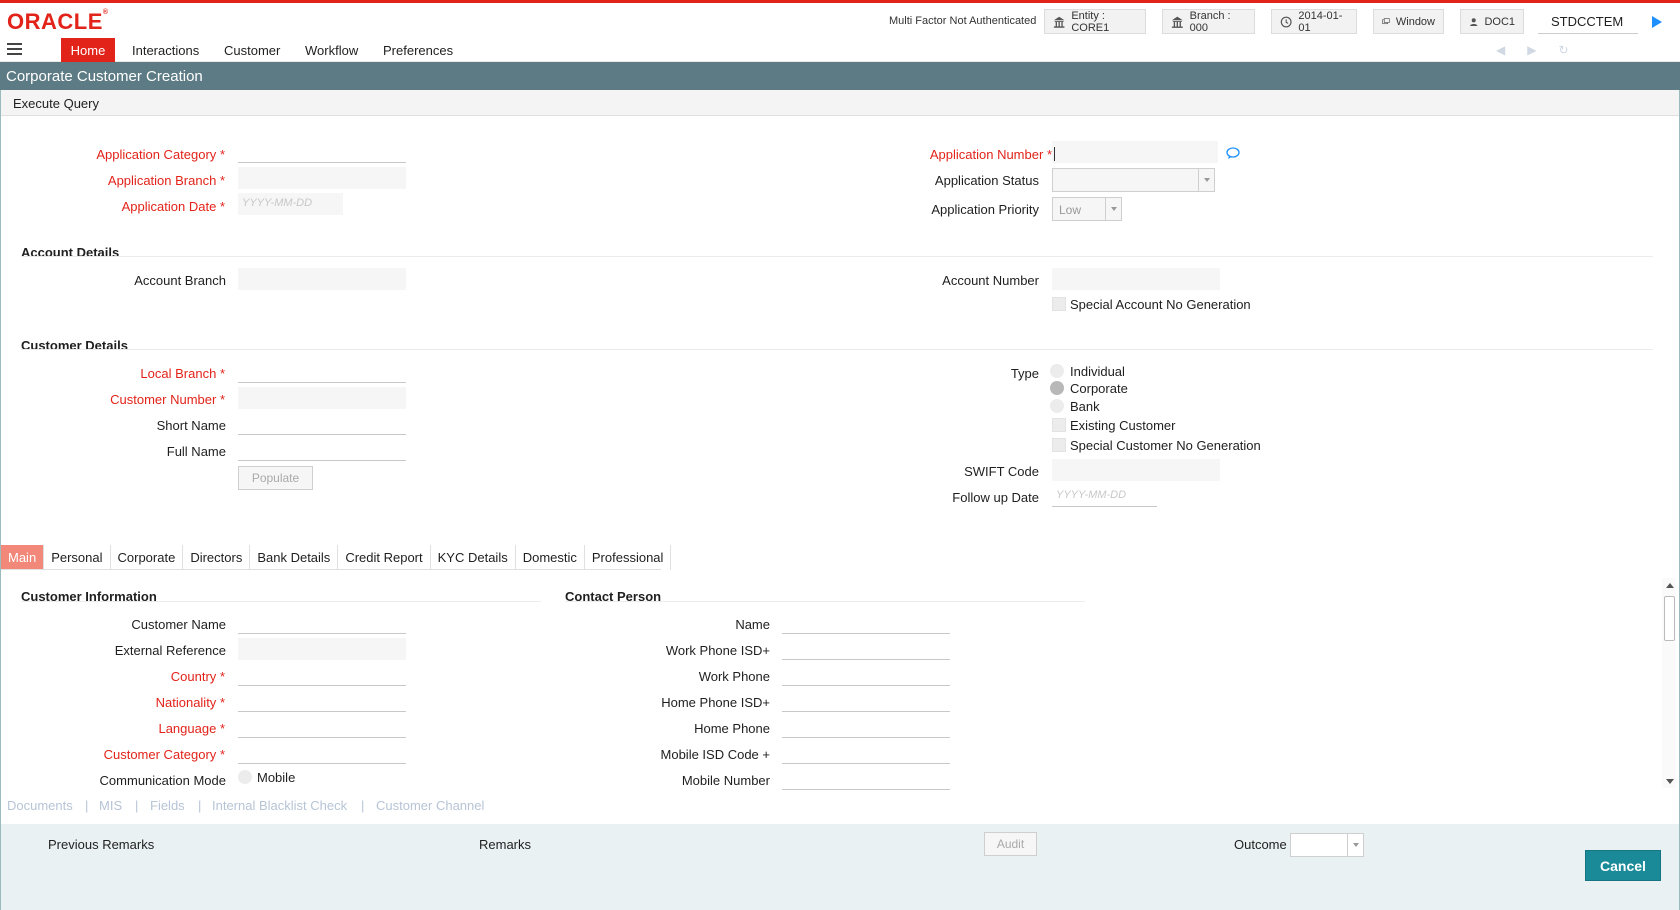  I want to click on chat-bubble-icon, so click(1233, 153).